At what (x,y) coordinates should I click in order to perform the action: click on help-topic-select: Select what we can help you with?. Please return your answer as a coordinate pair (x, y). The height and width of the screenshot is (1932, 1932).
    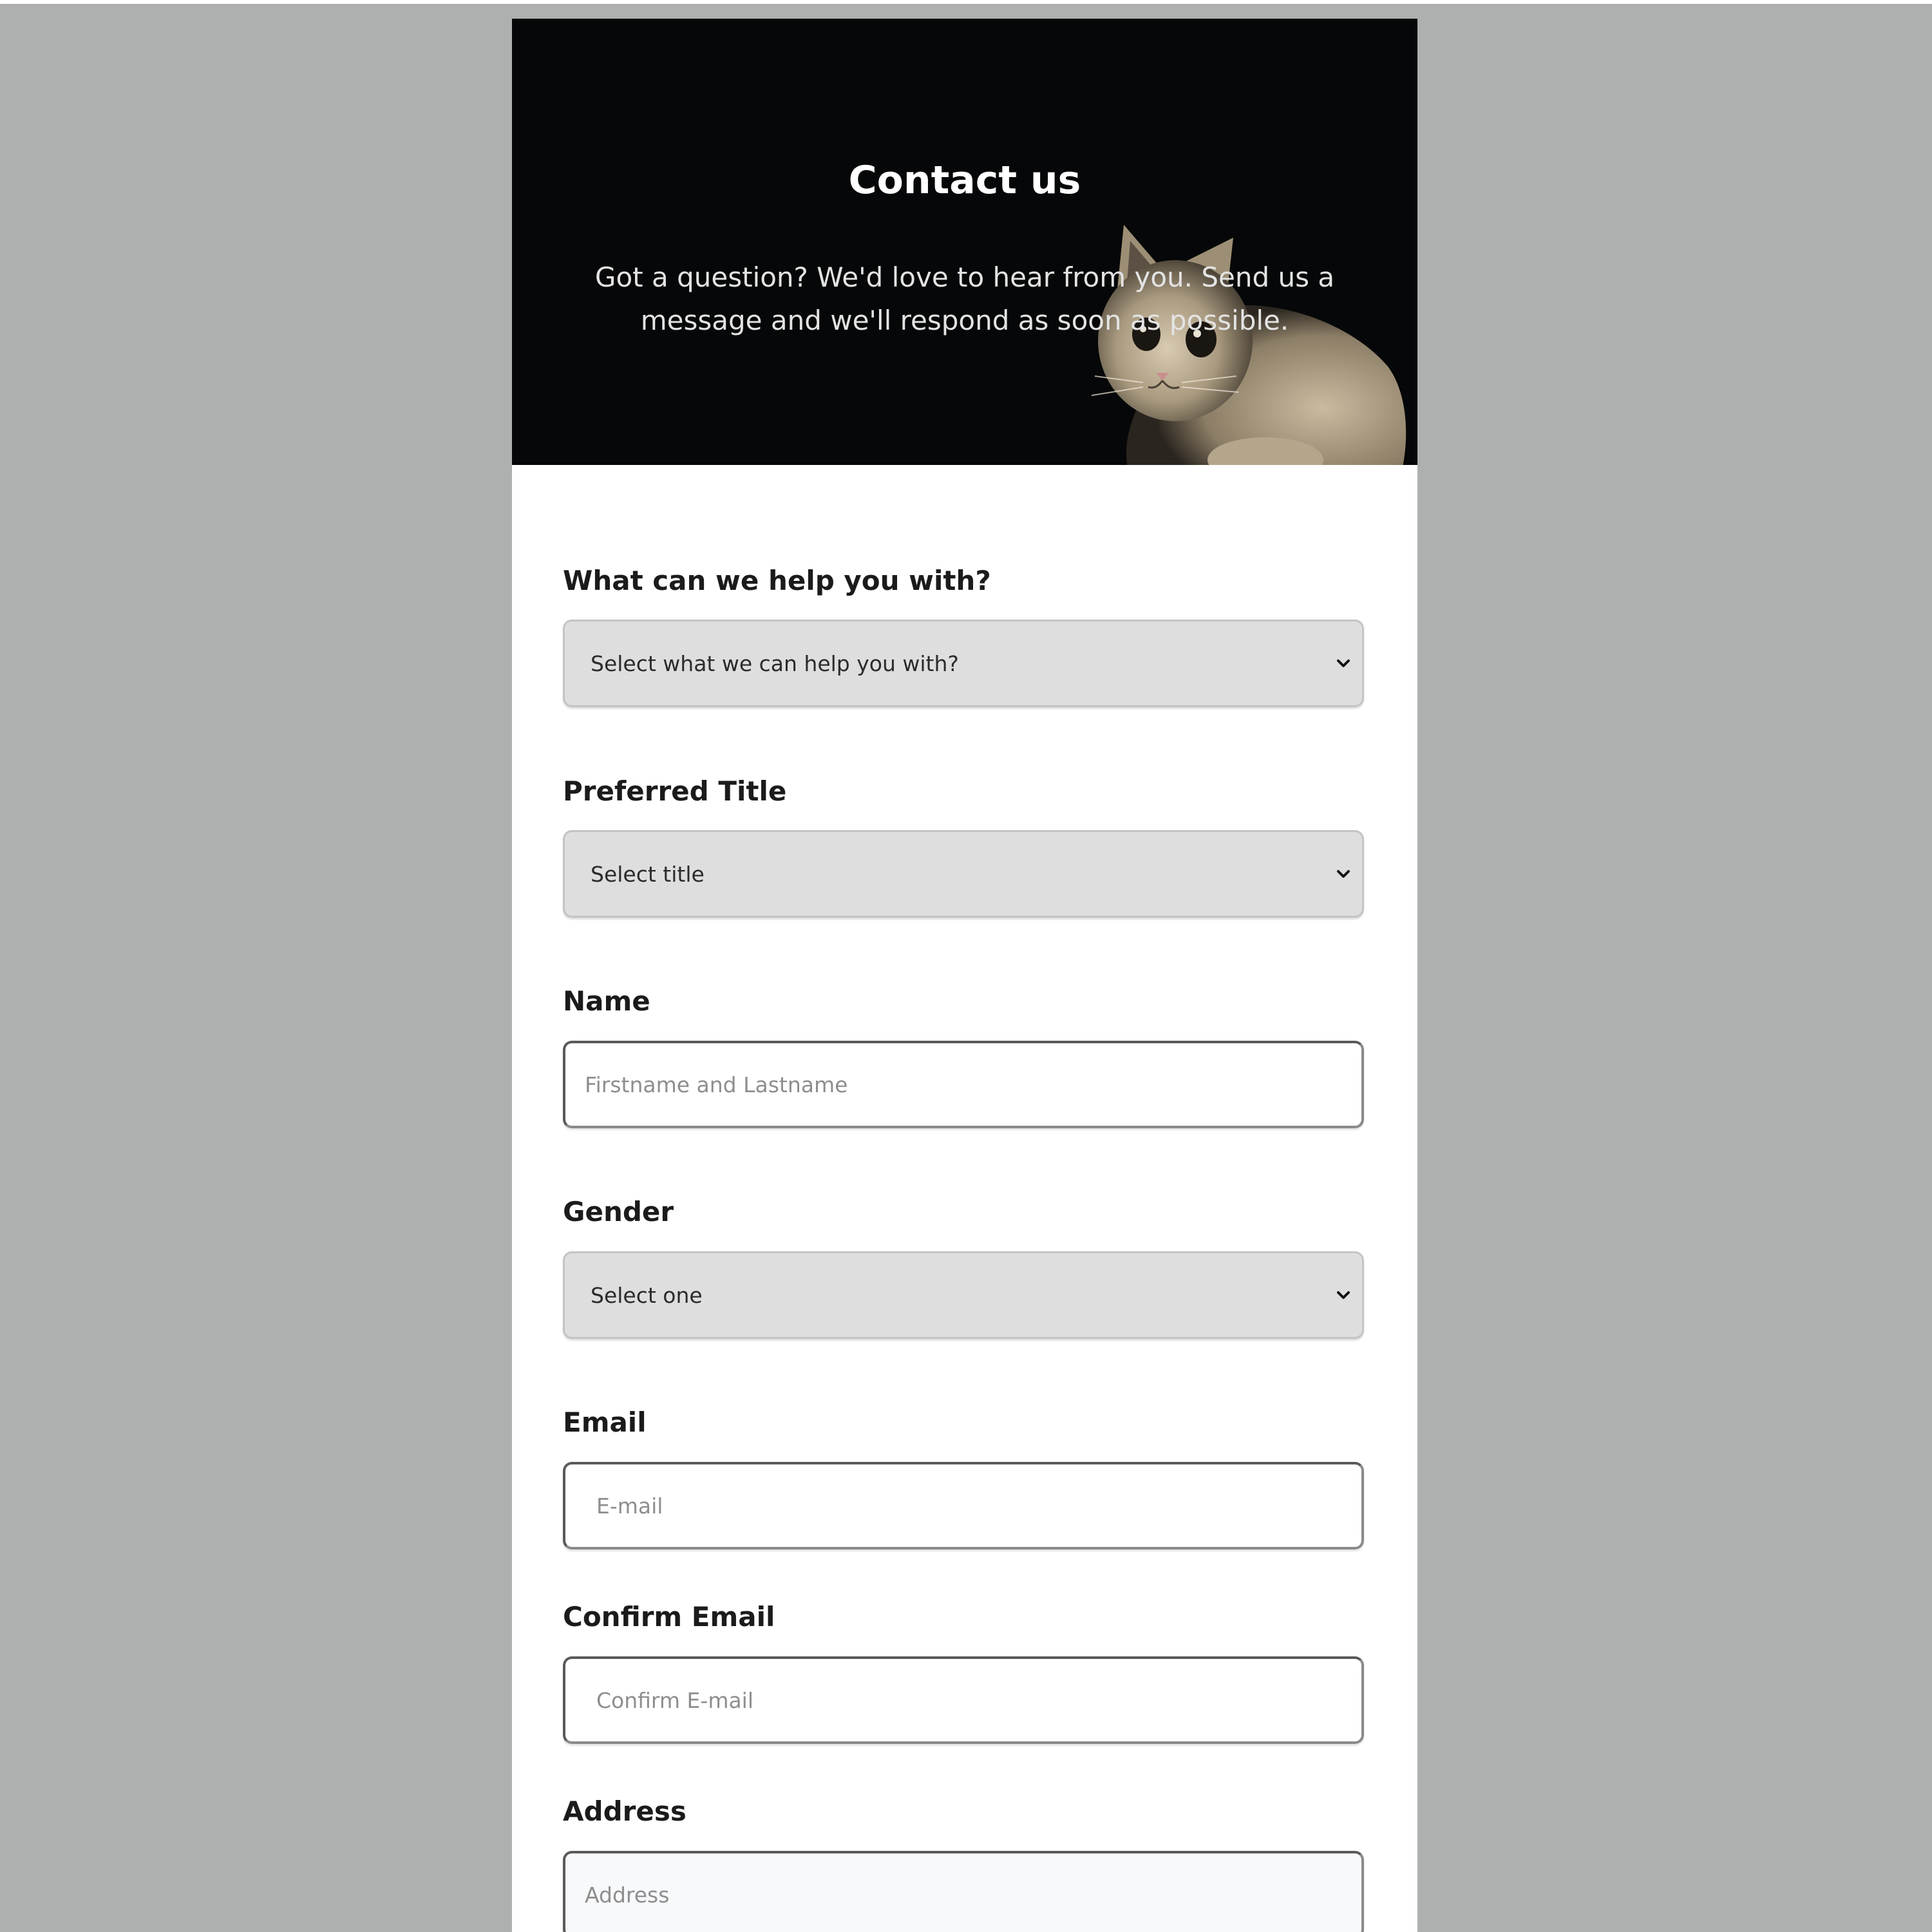
    Looking at the image, I should click on (964, 663).